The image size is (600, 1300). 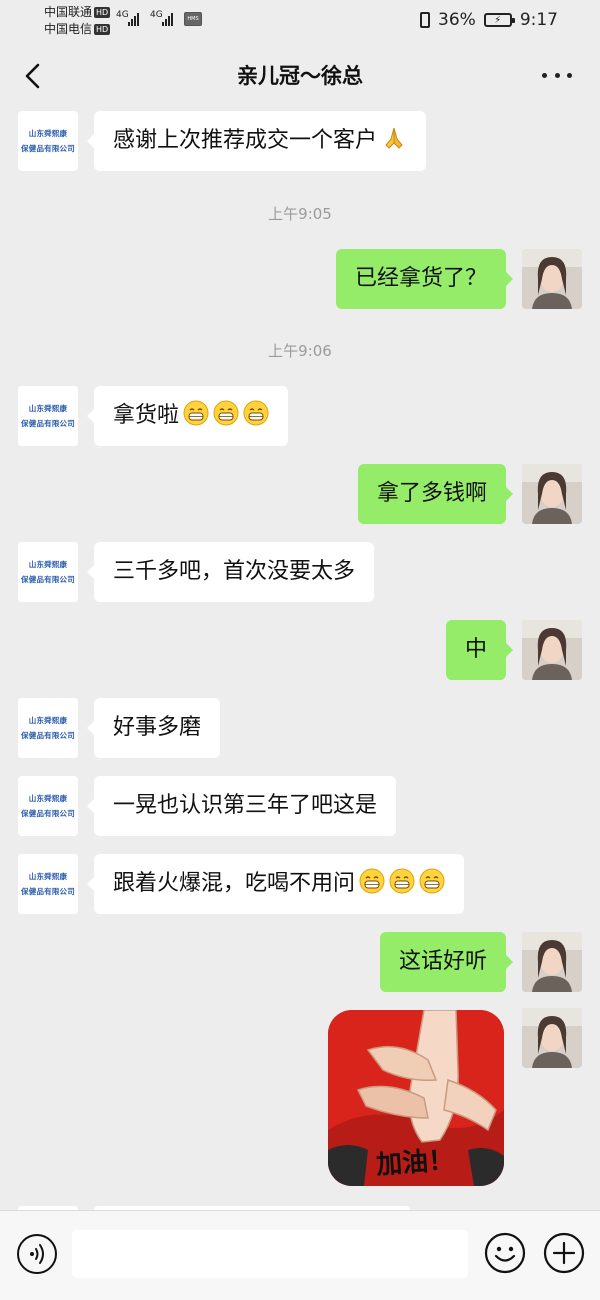 I want to click on network-type-2: 4G, so click(x=156, y=15).